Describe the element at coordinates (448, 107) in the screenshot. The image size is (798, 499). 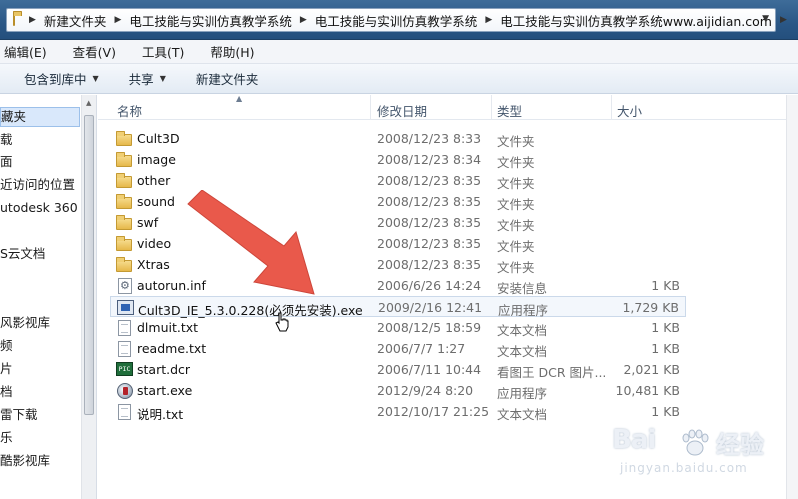
I see `column-header-row: ▲ 名称 修改日期 类型 大小` at that location.